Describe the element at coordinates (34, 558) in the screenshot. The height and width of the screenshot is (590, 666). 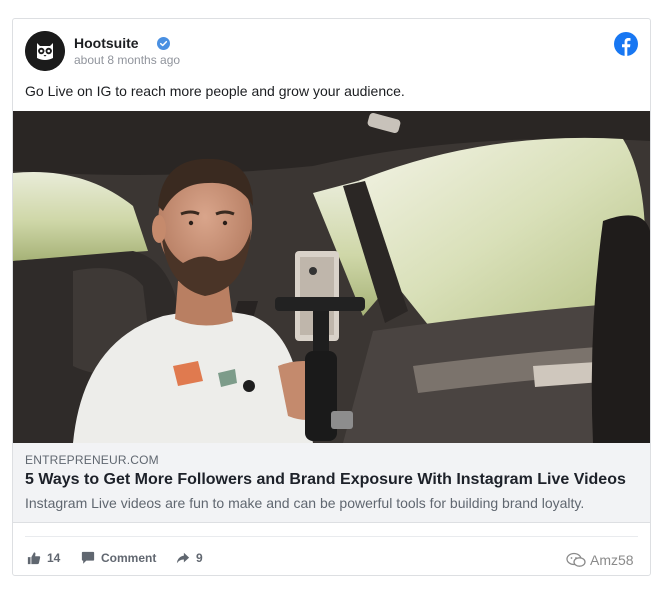
I see `like-icon` at that location.